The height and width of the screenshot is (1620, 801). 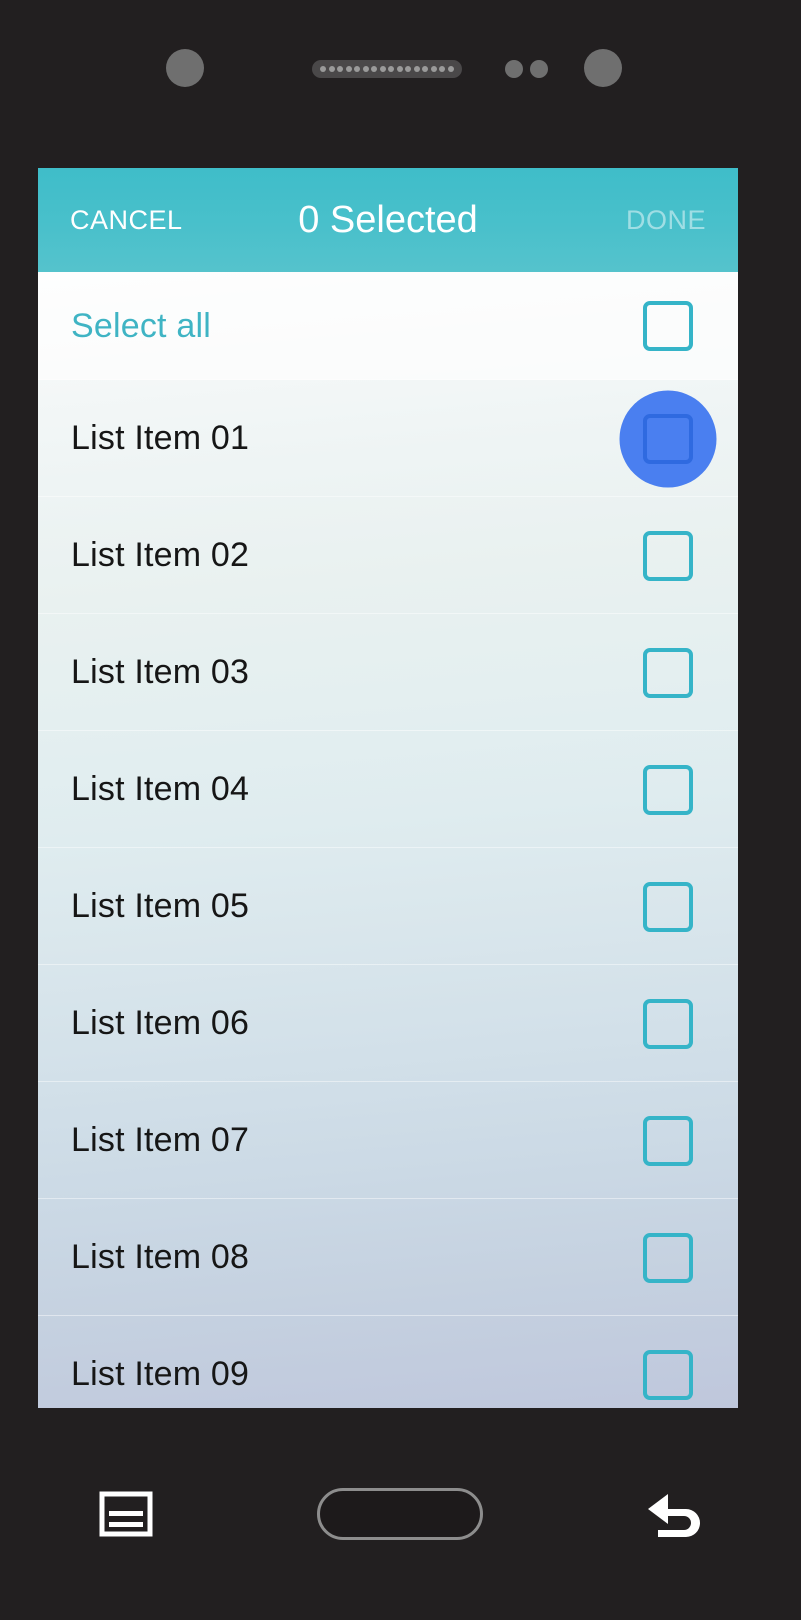 What do you see at coordinates (388, 672) in the screenshot?
I see `list-item-row: List Item 03` at bounding box center [388, 672].